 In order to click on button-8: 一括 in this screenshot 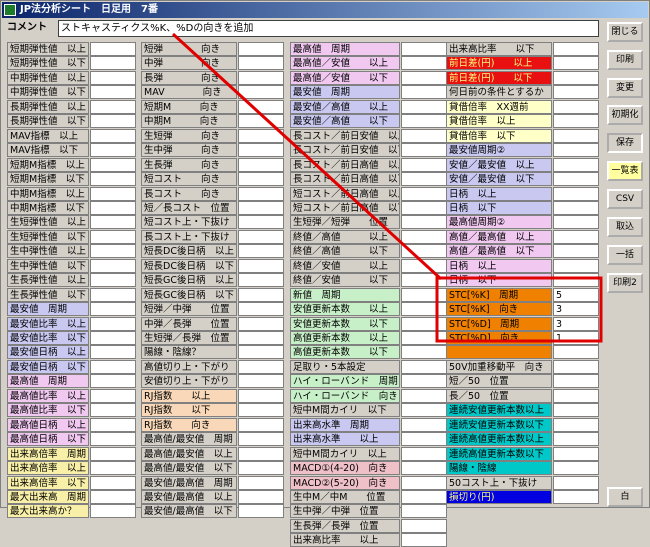, I will do `click(625, 255)`.